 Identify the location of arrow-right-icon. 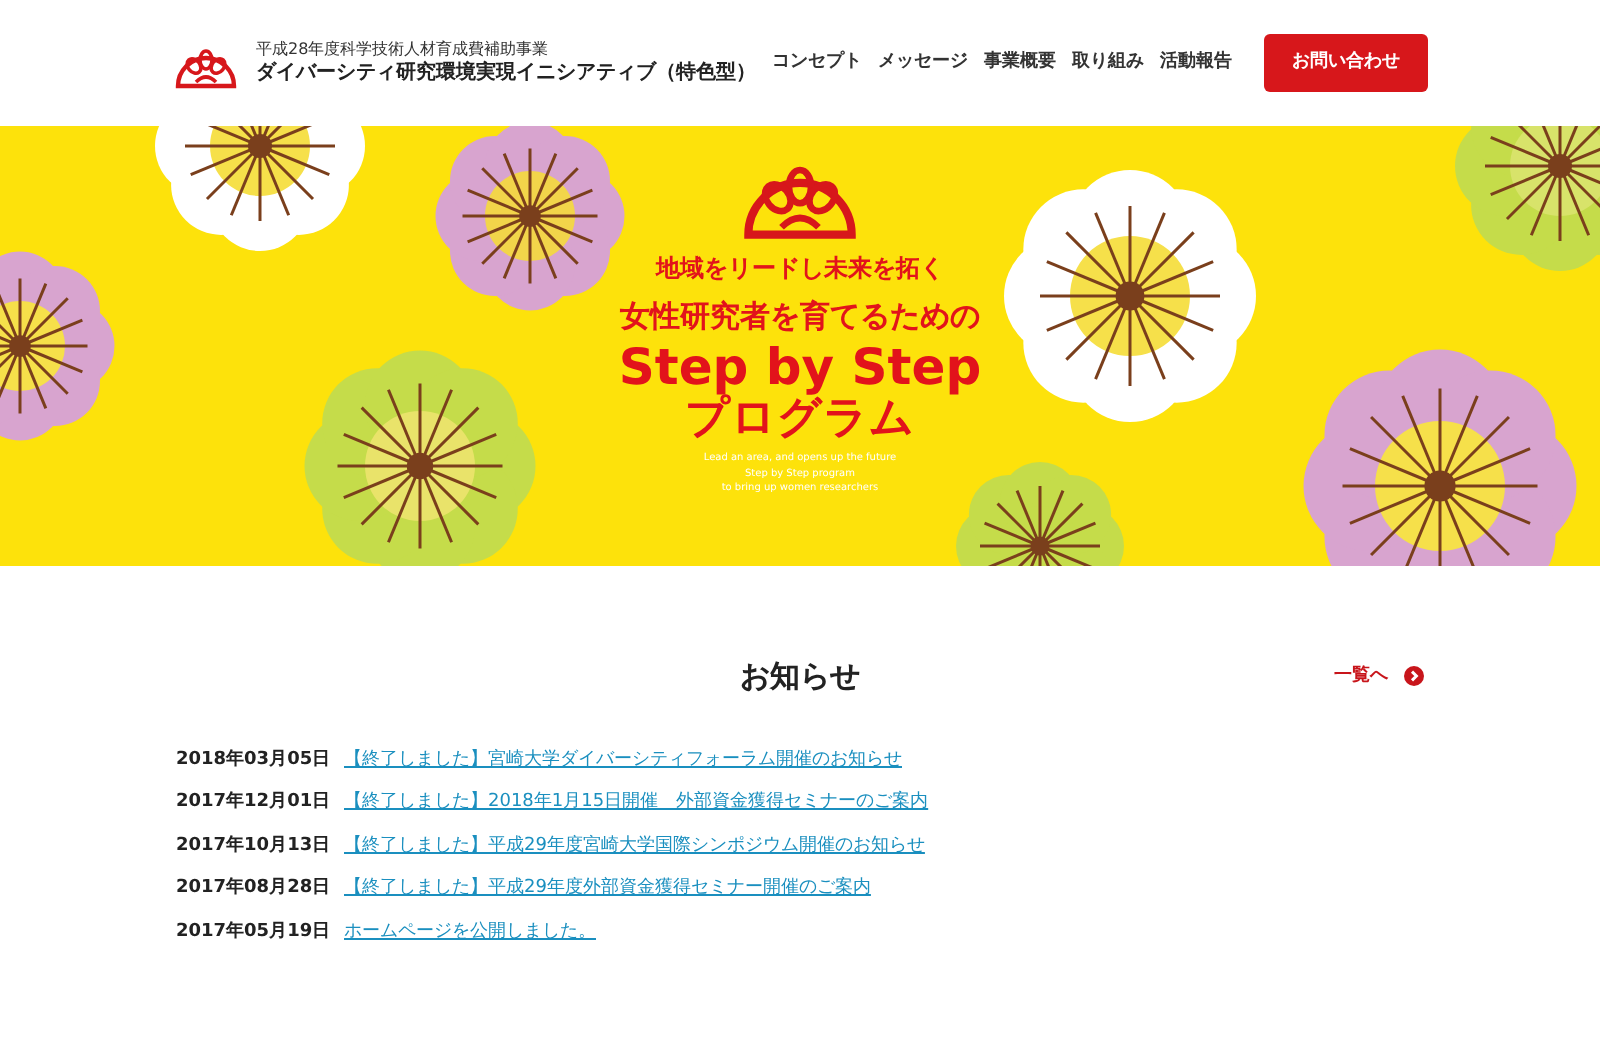
(1414, 676).